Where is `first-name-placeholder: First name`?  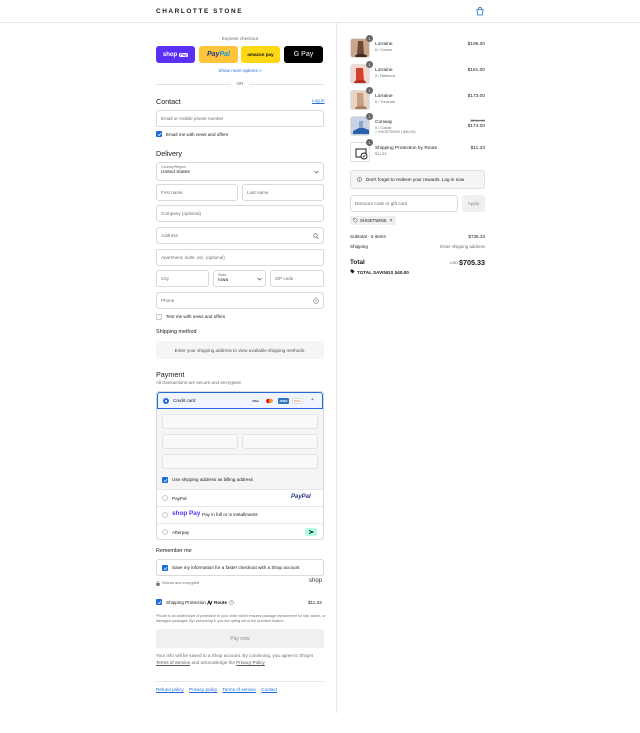 first-name-placeholder: First name is located at coordinates (172, 192).